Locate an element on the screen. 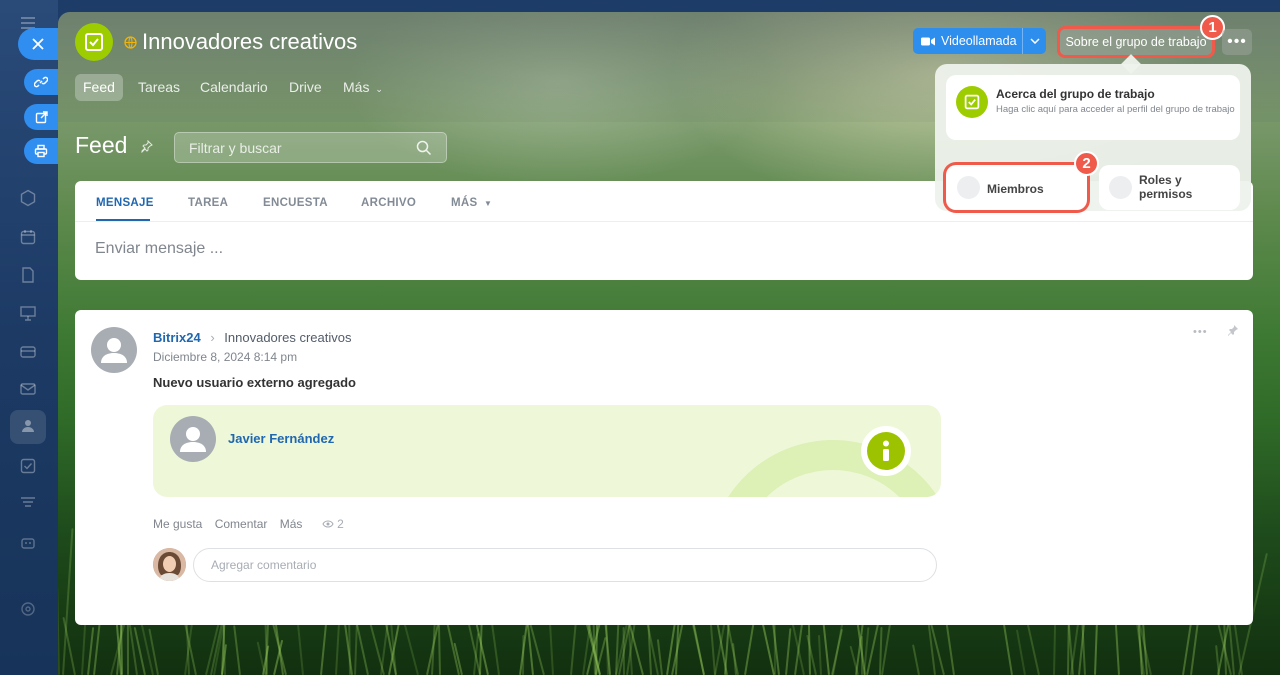  members-label: Miembros is located at coordinates (1015, 189).